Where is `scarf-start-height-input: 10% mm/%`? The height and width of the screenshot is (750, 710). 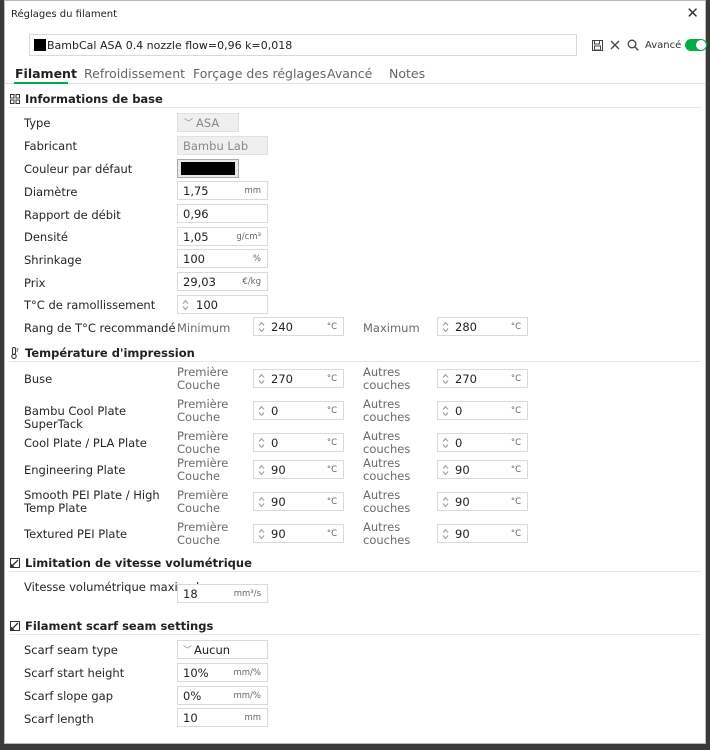
scarf-start-height-input: 10% mm/% is located at coordinates (222, 672).